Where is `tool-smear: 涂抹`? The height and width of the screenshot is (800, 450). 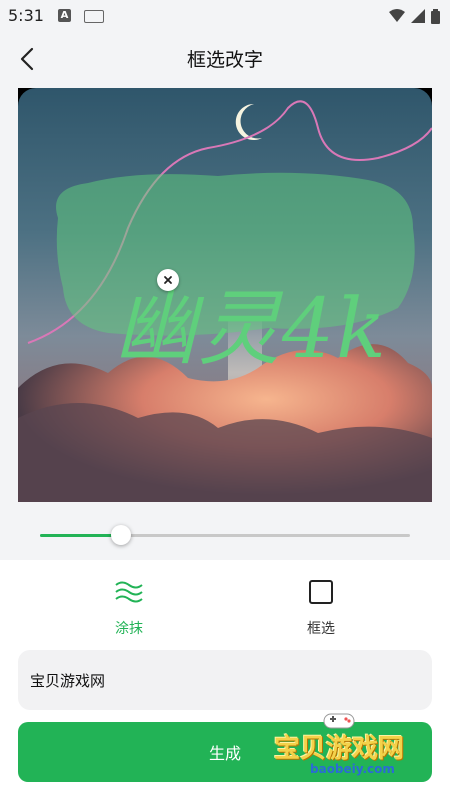
tool-smear: 涂抹 is located at coordinates (129, 607).